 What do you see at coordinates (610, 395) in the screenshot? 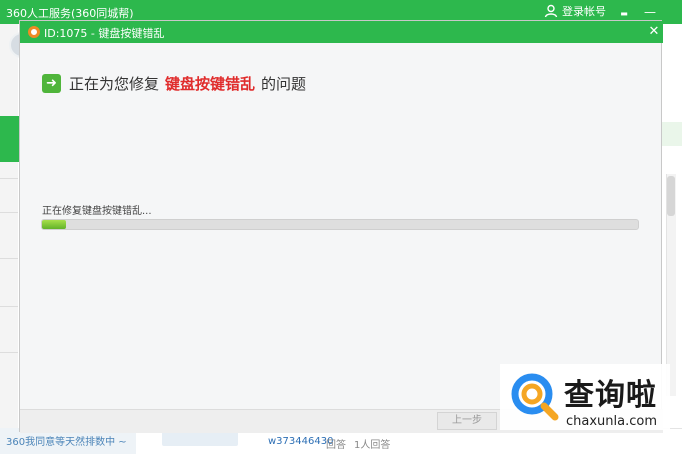
I see `watermark-name: 查询啦` at bounding box center [610, 395].